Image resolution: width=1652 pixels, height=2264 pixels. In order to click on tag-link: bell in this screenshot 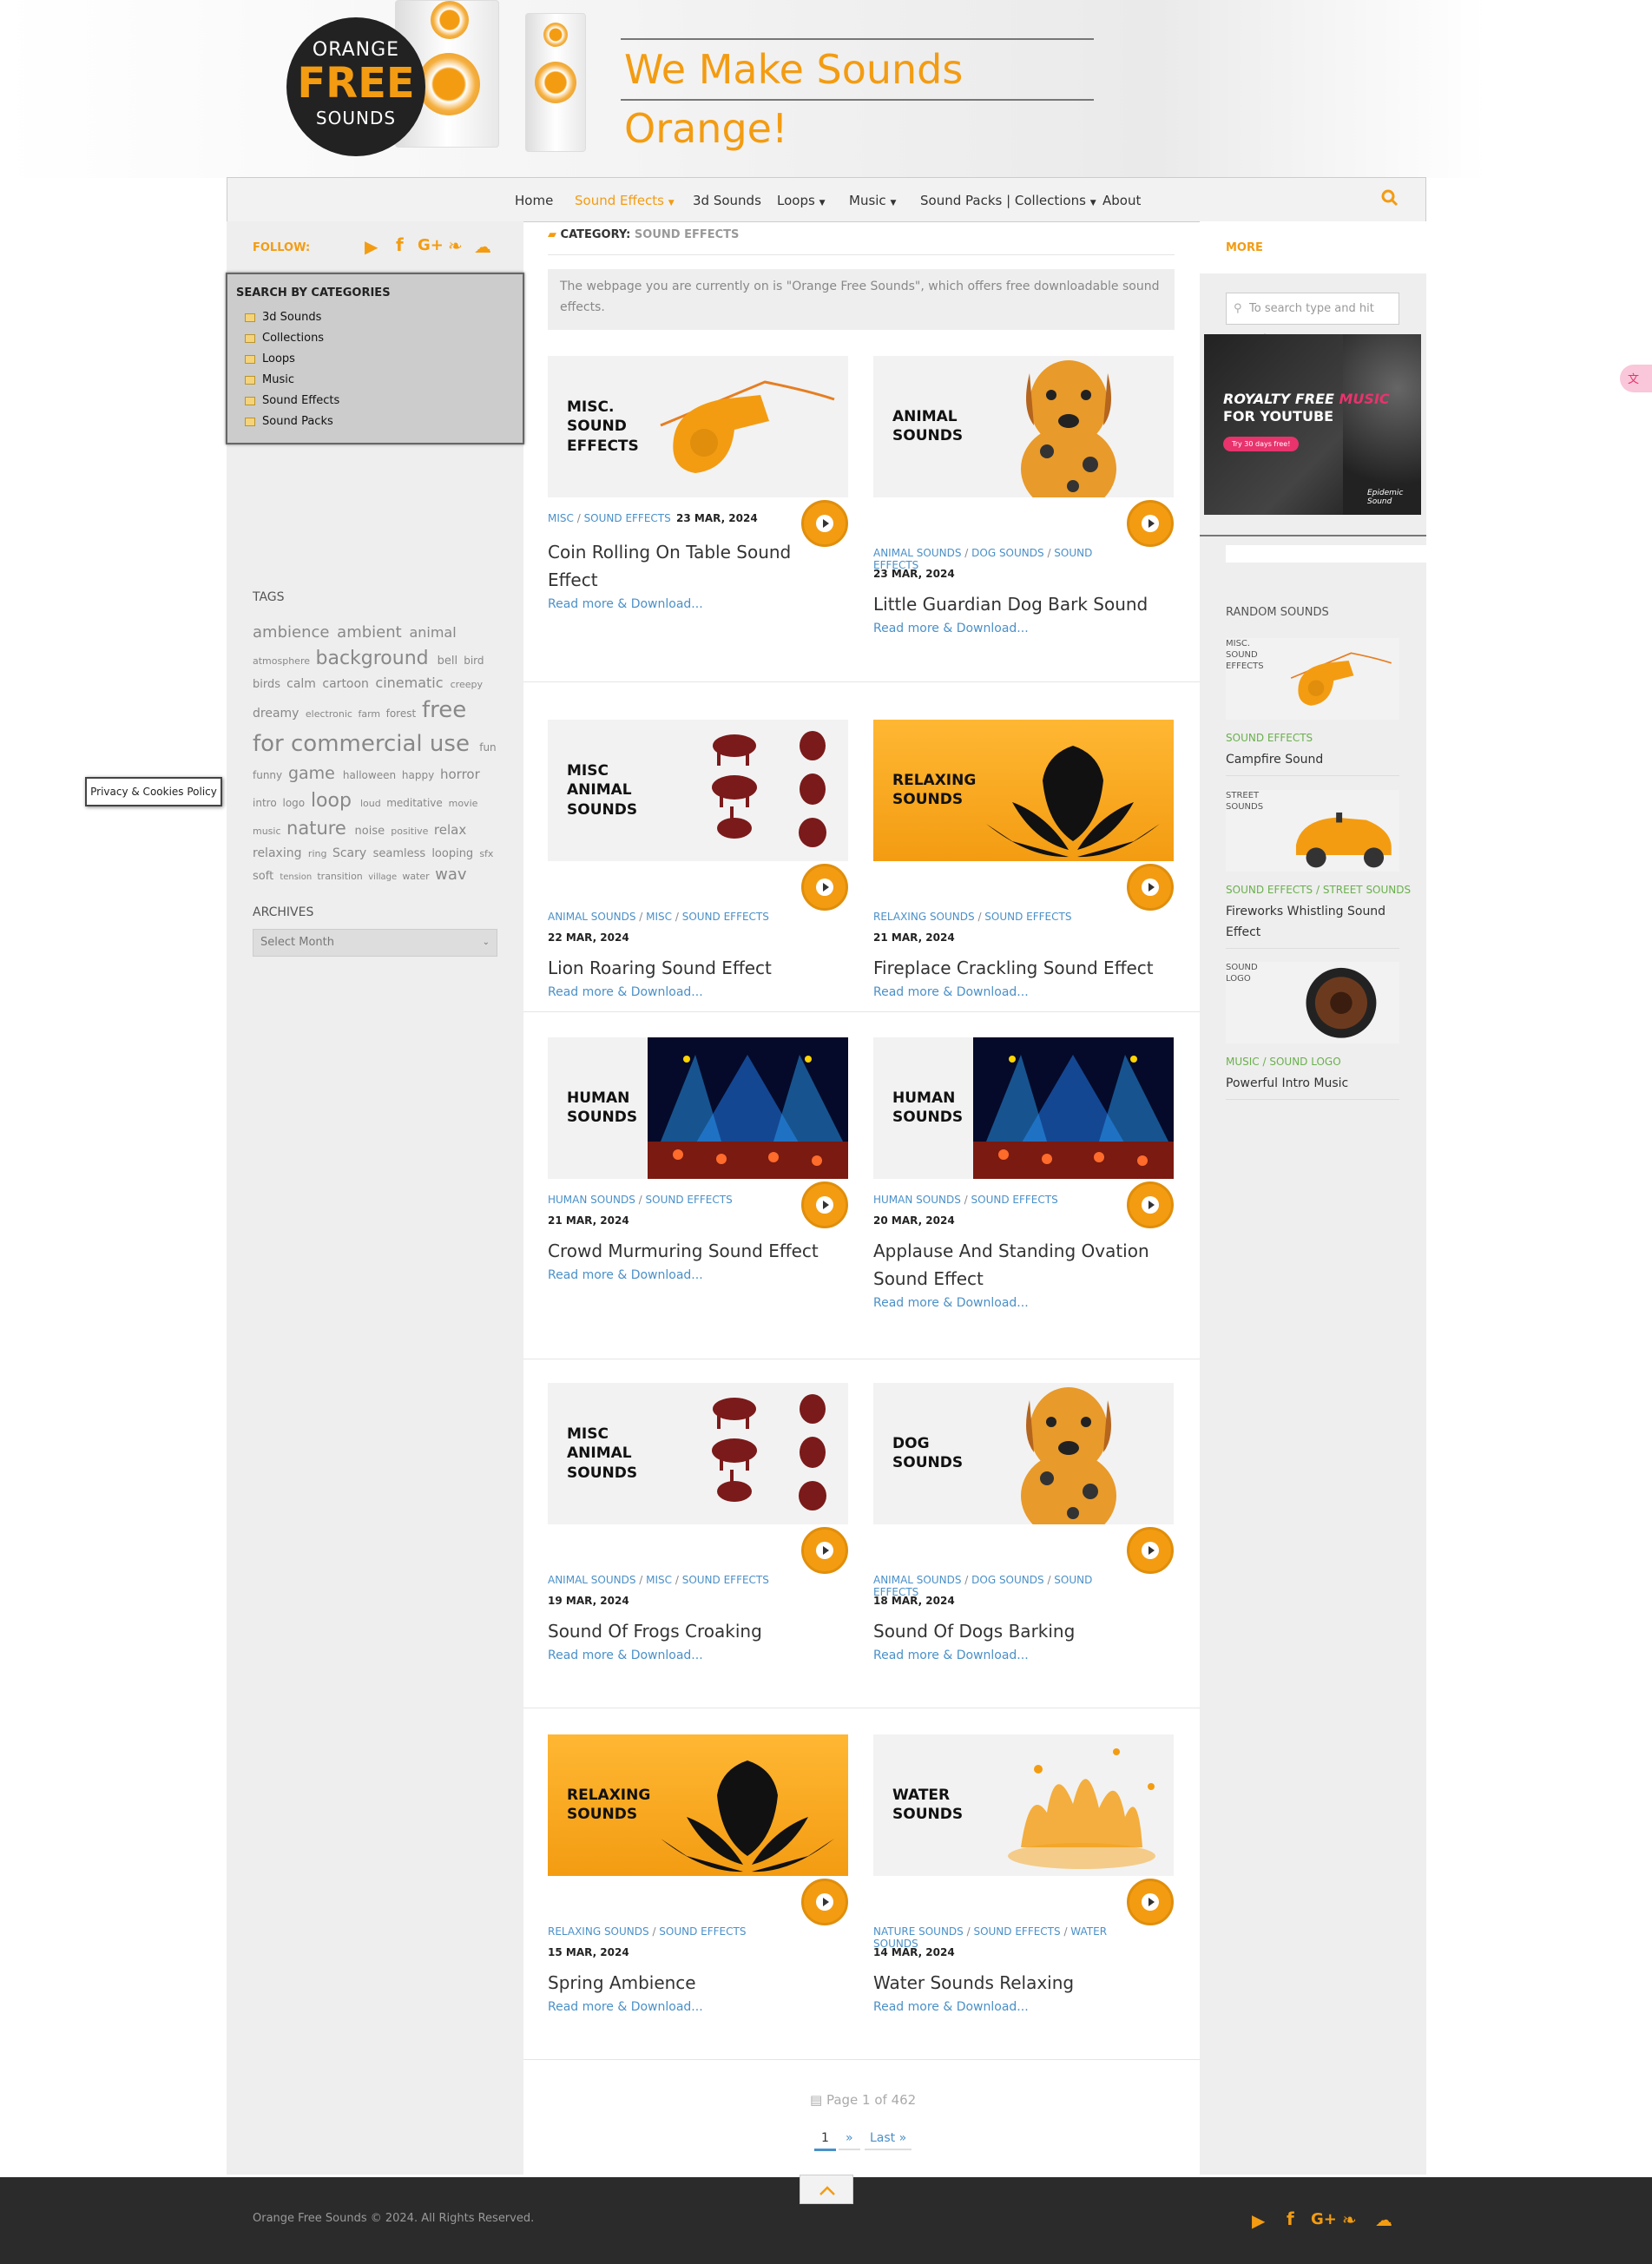, I will do `click(450, 661)`.